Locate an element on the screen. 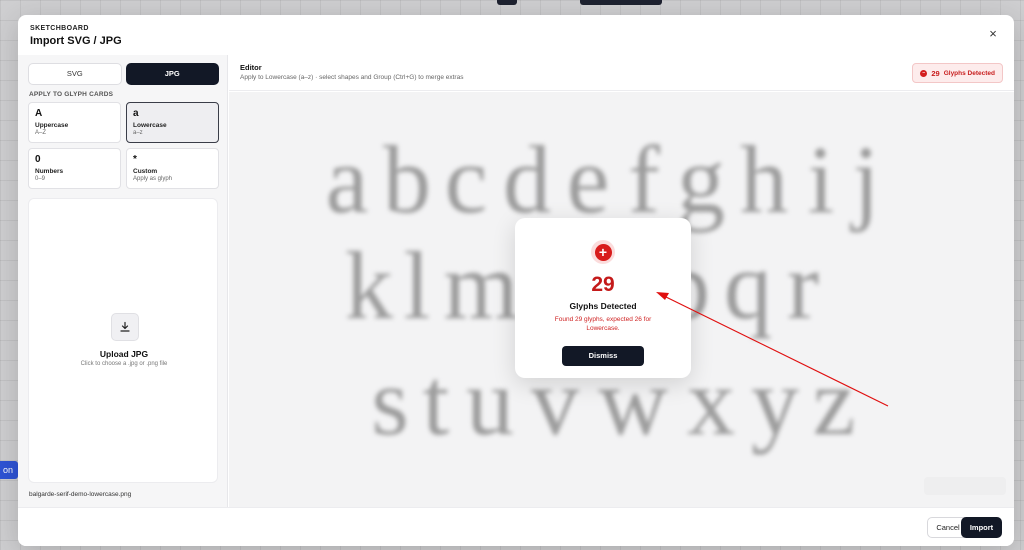 The image size is (1024, 550). card-range: a–z is located at coordinates (138, 133).